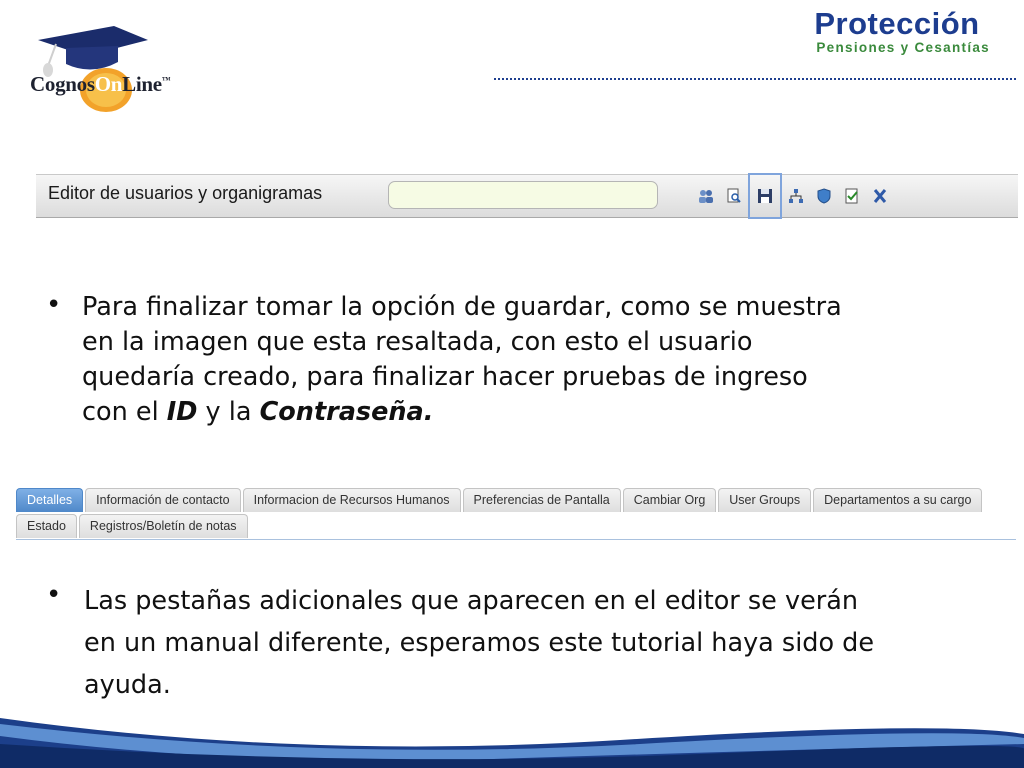 The width and height of the screenshot is (1024, 768). I want to click on users-icon, so click(706, 196).